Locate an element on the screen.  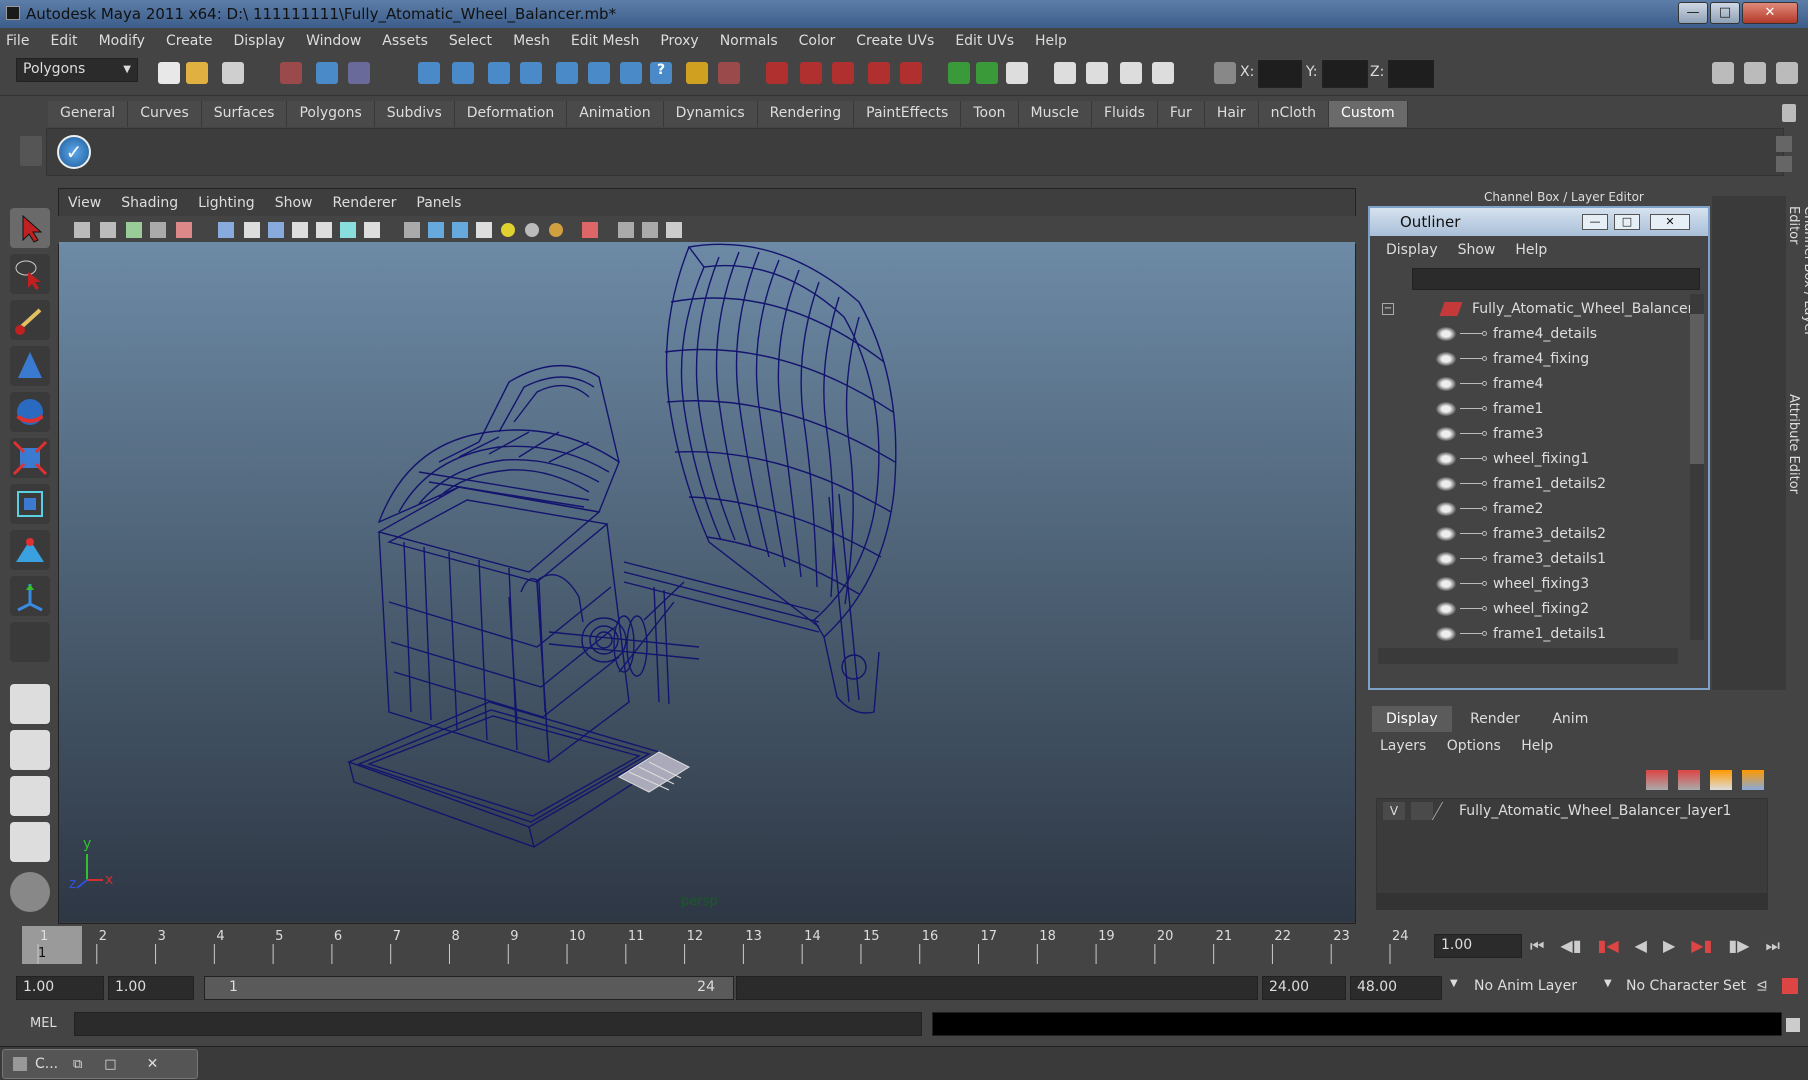
construction-history-icon is located at coordinates (811, 73).